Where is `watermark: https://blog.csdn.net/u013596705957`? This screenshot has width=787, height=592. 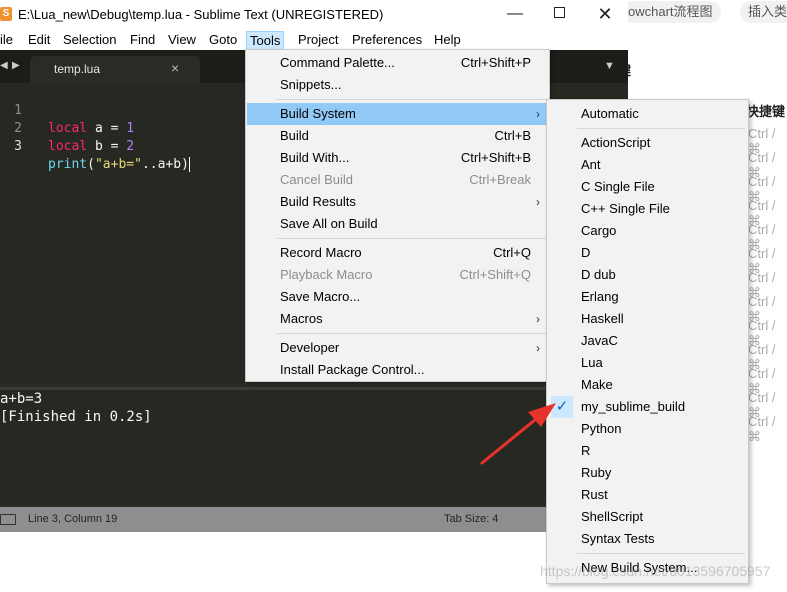
watermark: https://blog.csdn.net/u013596705957 is located at coordinates (655, 571).